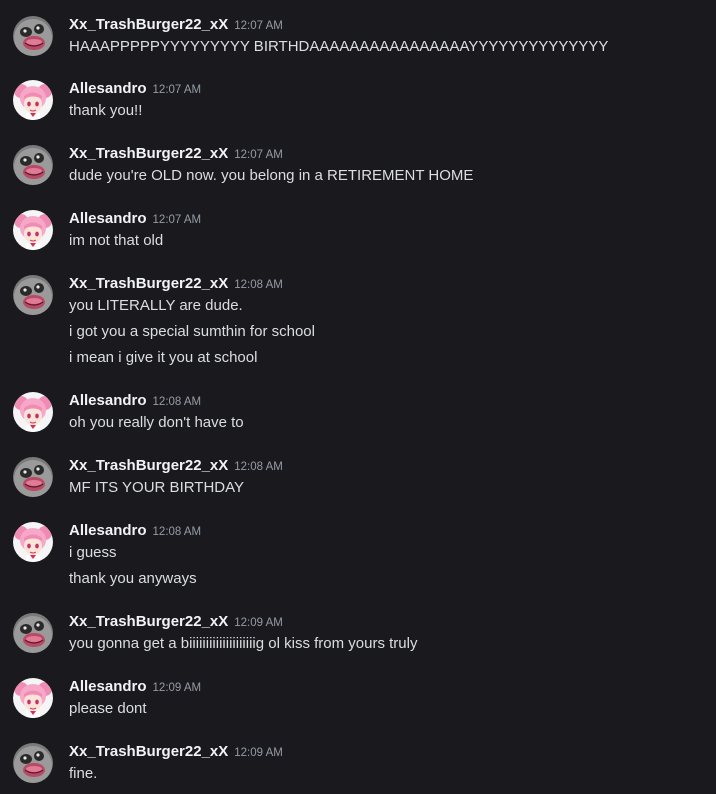 The width and height of the screenshot is (716, 794). Describe the element at coordinates (83, 773) in the screenshot. I see `message-text: fine.` at that location.